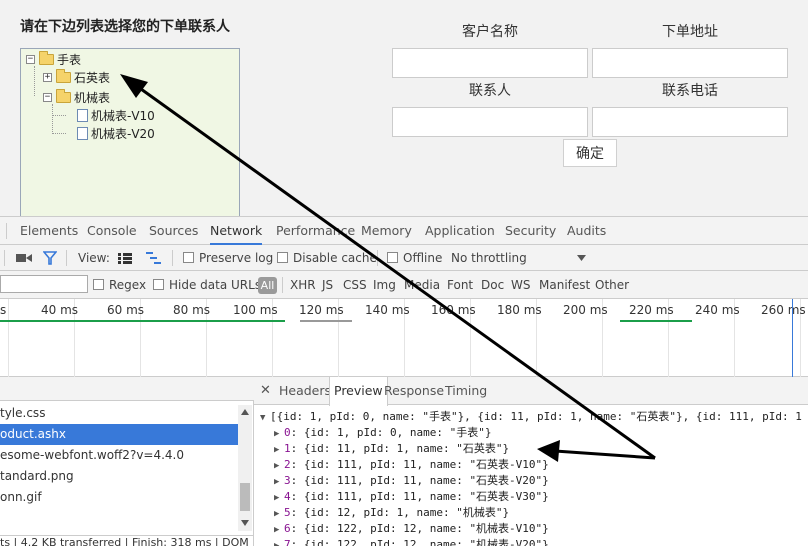 The width and height of the screenshot is (808, 546). I want to click on contact-input, so click(490, 122).